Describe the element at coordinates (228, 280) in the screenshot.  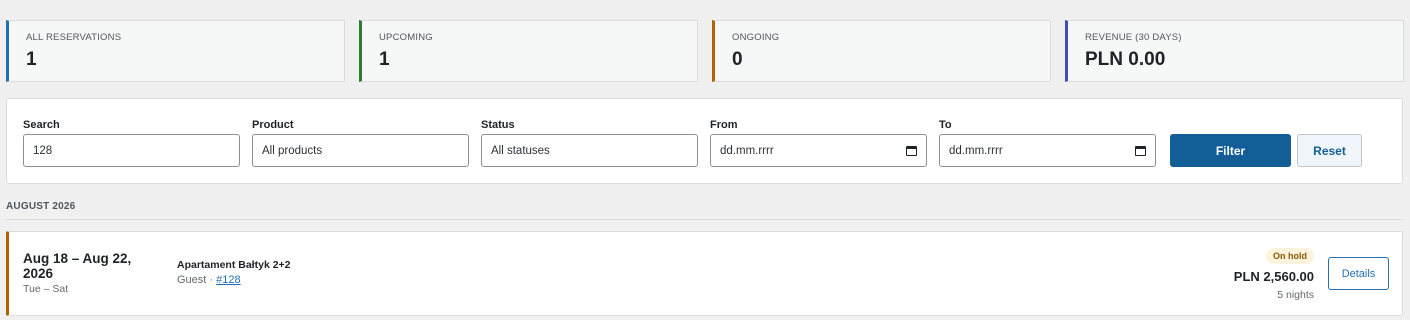
I see `reservation-ref-link: #128` at that location.